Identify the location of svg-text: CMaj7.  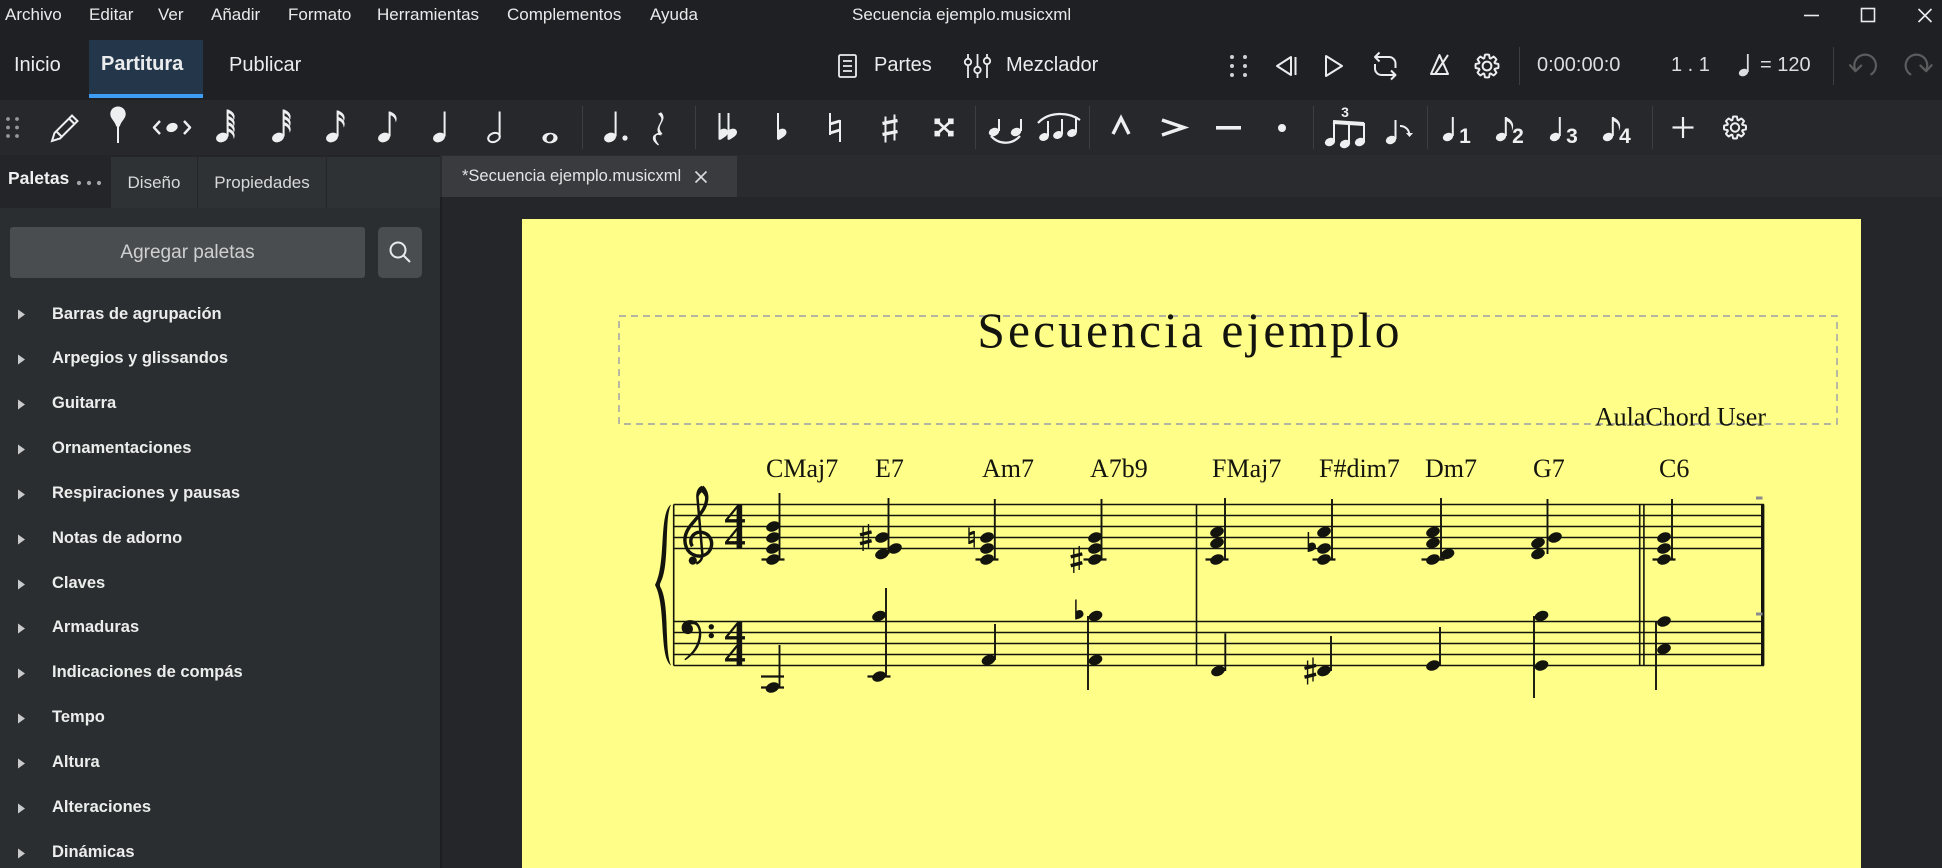
(802, 468).